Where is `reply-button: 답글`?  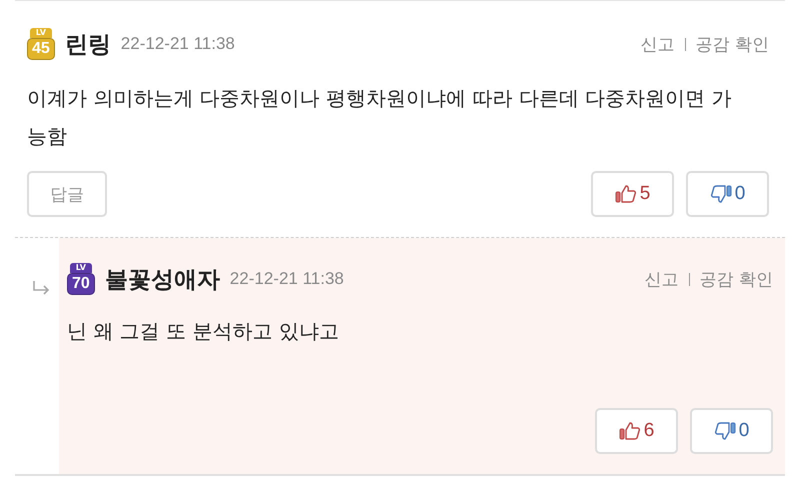
reply-button: 답글 is located at coordinates (67, 194).